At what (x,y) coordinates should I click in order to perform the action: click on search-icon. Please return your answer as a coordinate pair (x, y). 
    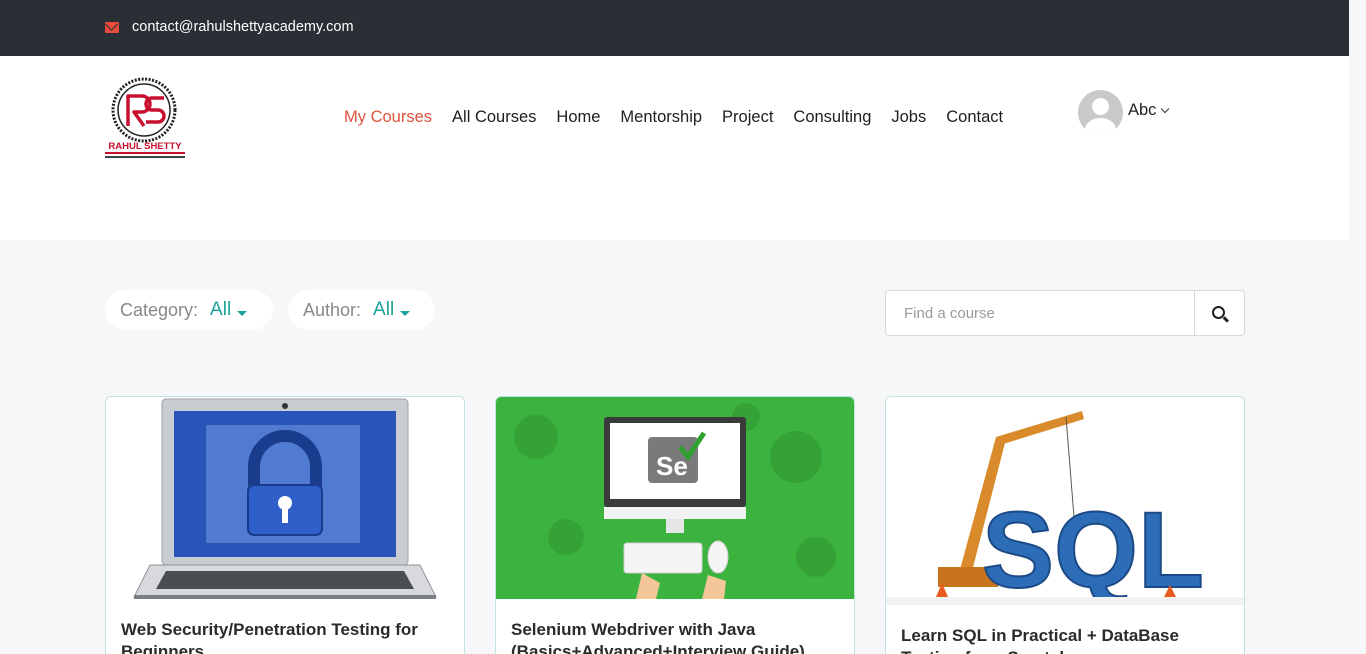
    Looking at the image, I should click on (1218, 312).